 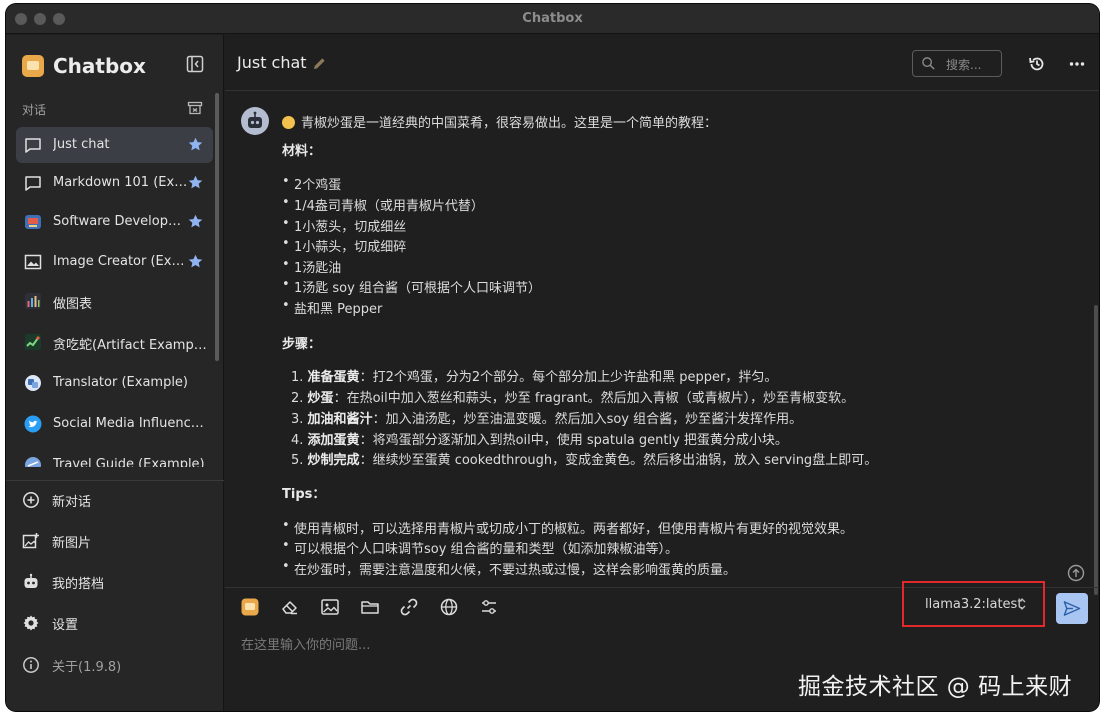 I want to click on brand: Chatbox, so click(x=84, y=66).